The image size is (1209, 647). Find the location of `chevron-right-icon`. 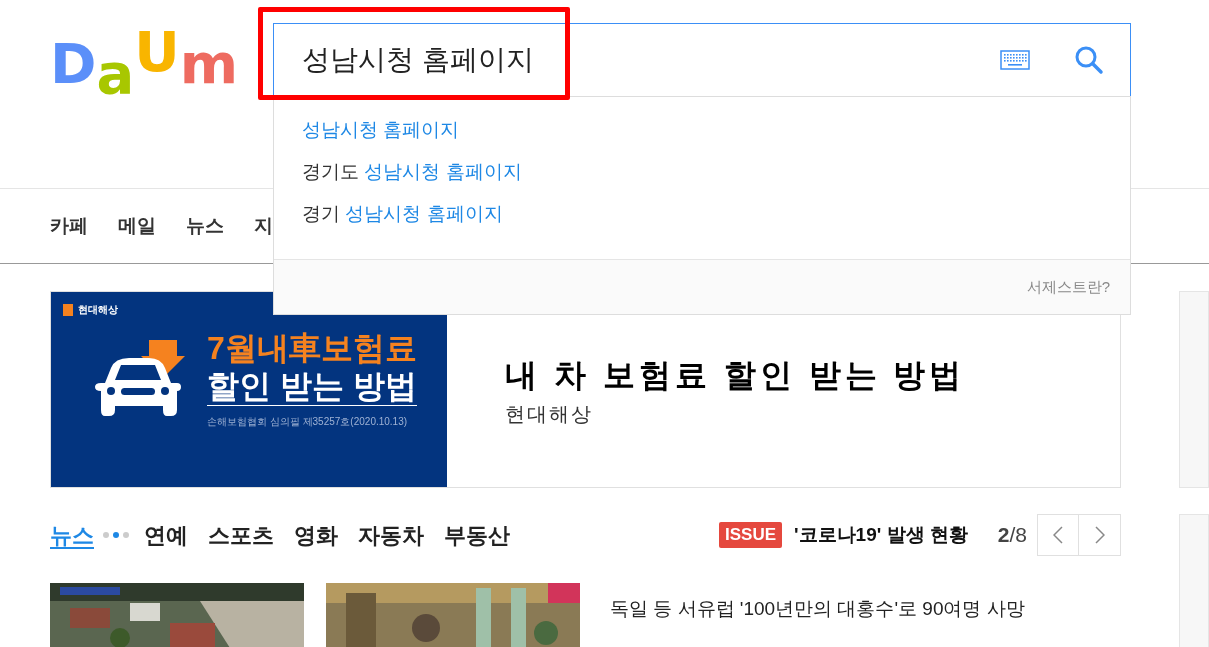

chevron-right-icon is located at coordinates (1099, 535).